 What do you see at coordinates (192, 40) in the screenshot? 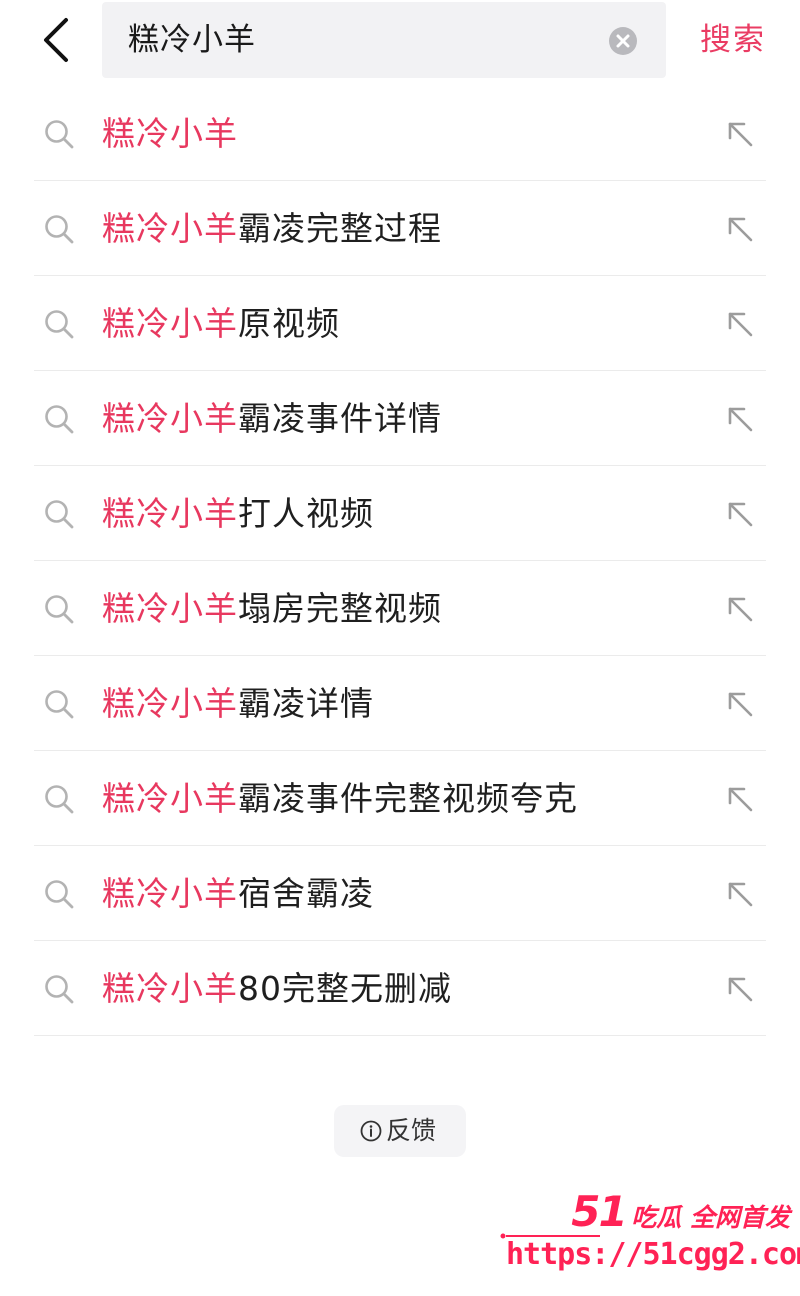
I see `search-input-value: 糕冷小羊` at bounding box center [192, 40].